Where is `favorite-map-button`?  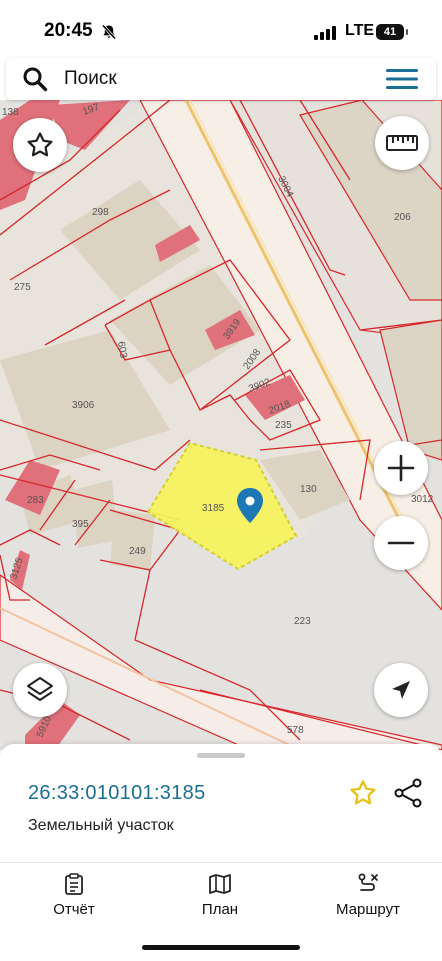
favorite-map-button is located at coordinates (40, 145).